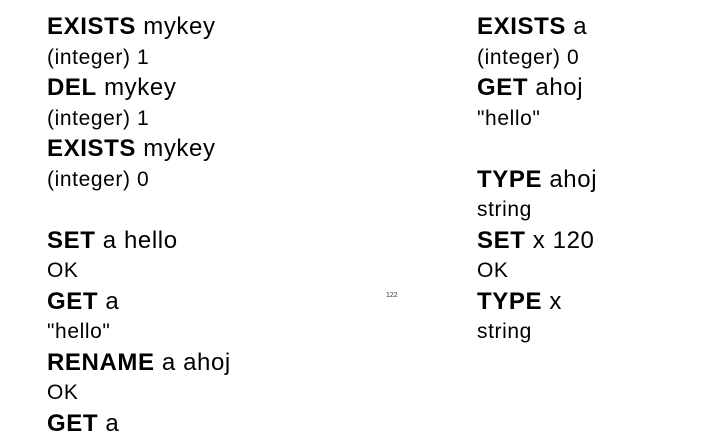 Image resolution: width=724 pixels, height=439 pixels. I want to click on command-args: x, so click(552, 301).